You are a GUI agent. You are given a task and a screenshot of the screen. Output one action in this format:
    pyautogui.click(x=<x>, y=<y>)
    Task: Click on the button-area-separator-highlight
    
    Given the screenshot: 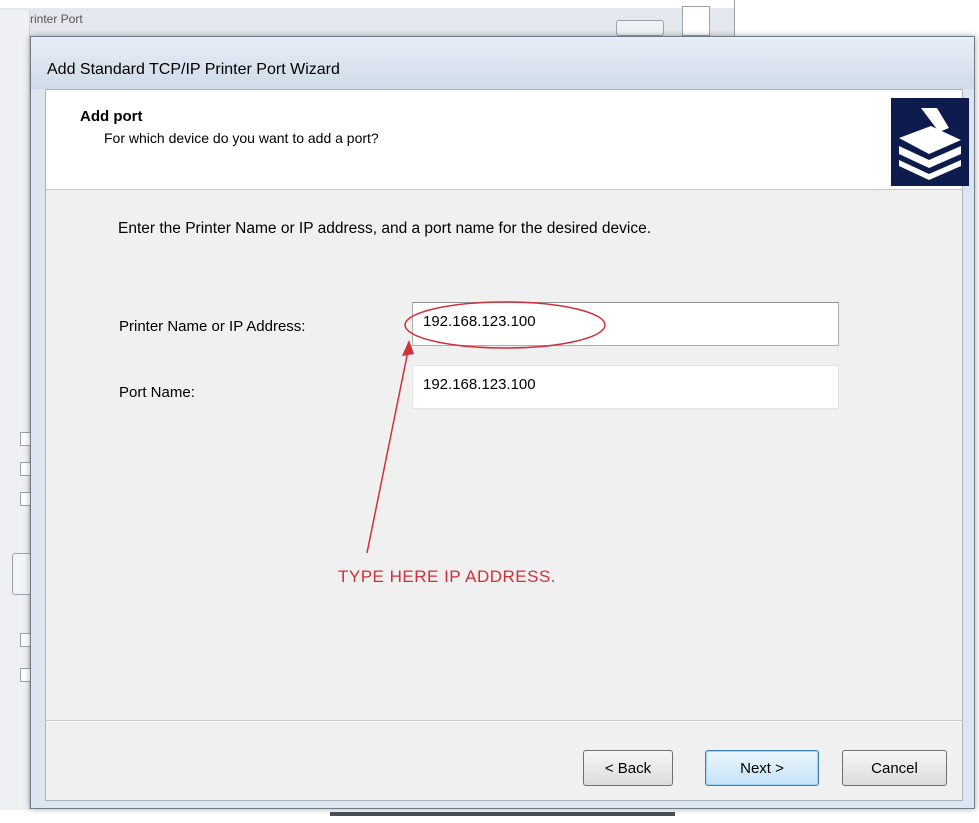 What is the action you would take?
    pyautogui.click(x=504, y=721)
    